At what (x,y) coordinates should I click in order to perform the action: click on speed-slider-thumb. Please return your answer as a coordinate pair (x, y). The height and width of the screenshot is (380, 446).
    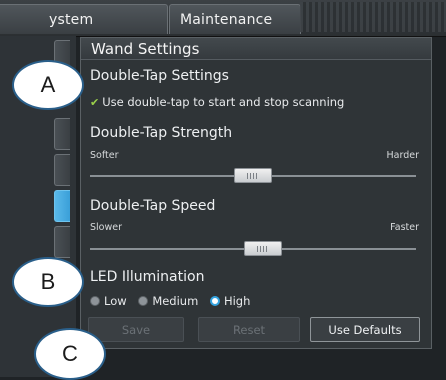
    Looking at the image, I should click on (262, 248).